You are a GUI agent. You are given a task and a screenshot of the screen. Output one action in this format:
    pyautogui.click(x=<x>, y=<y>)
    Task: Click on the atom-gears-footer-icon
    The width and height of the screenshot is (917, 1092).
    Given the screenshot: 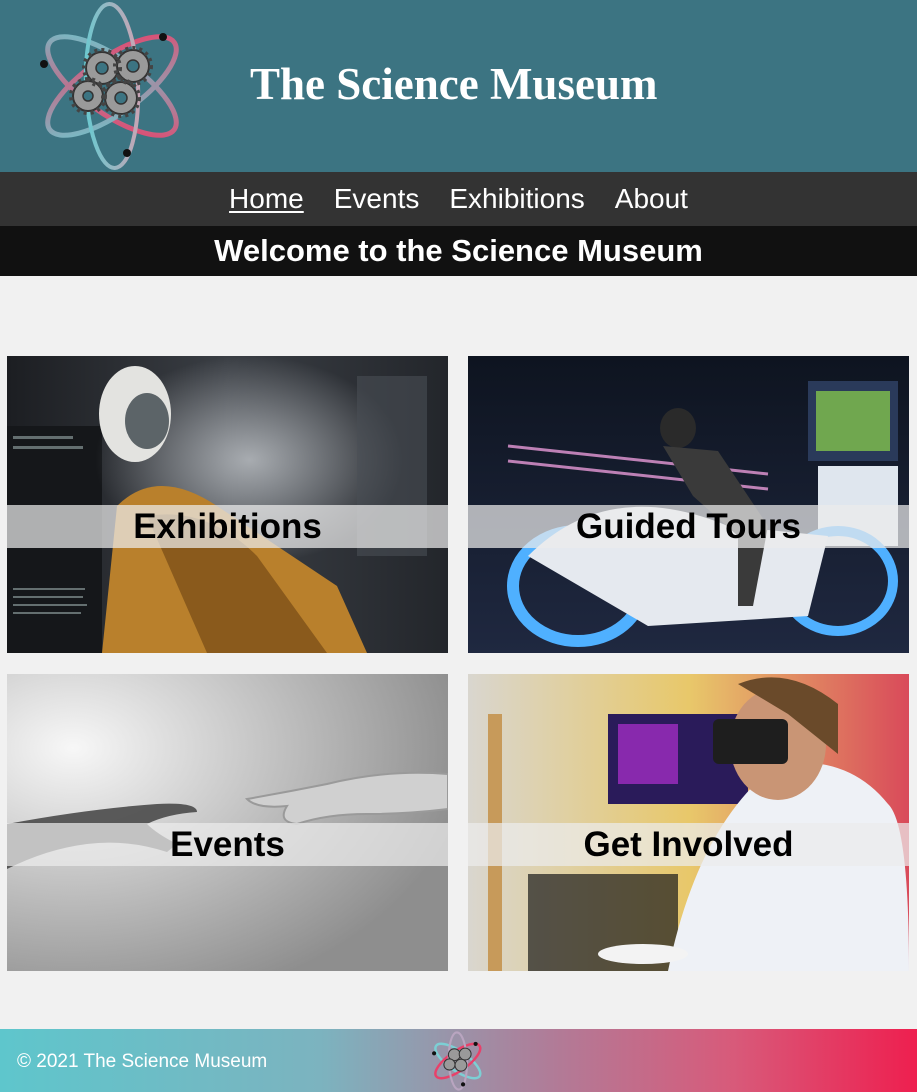 What is the action you would take?
    pyautogui.click(x=457, y=1061)
    